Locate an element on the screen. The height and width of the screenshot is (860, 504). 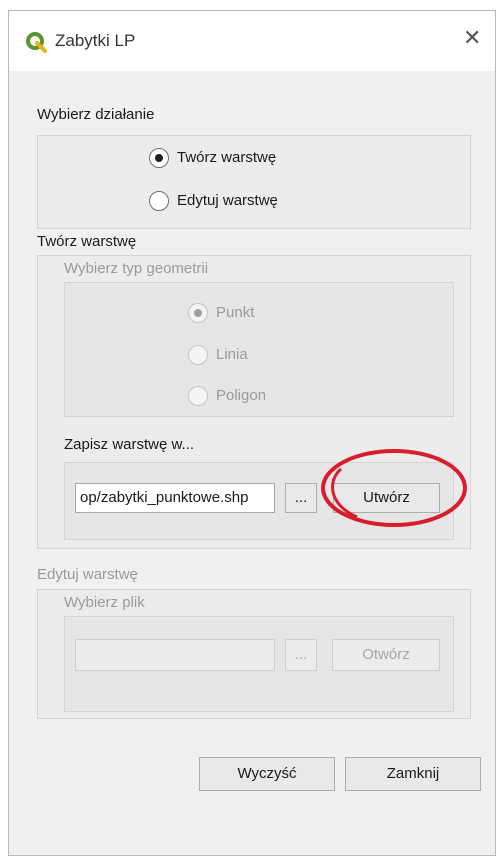
radio-point is located at coordinates (198, 313).